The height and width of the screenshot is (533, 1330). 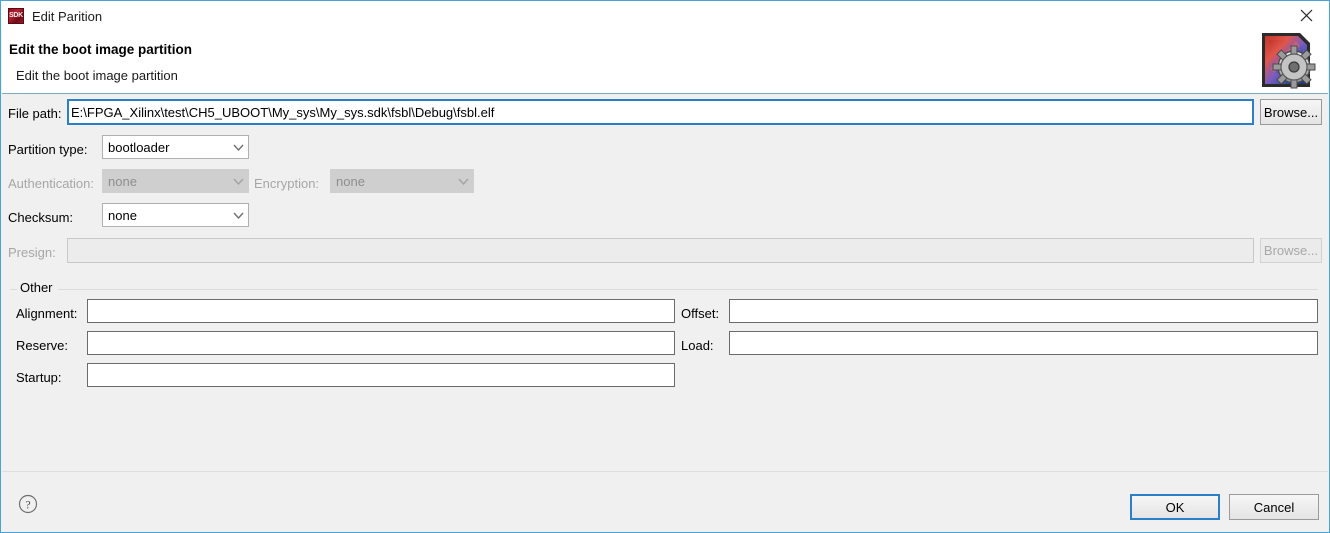 I want to click on startup-label: Startup:, so click(x=39, y=377).